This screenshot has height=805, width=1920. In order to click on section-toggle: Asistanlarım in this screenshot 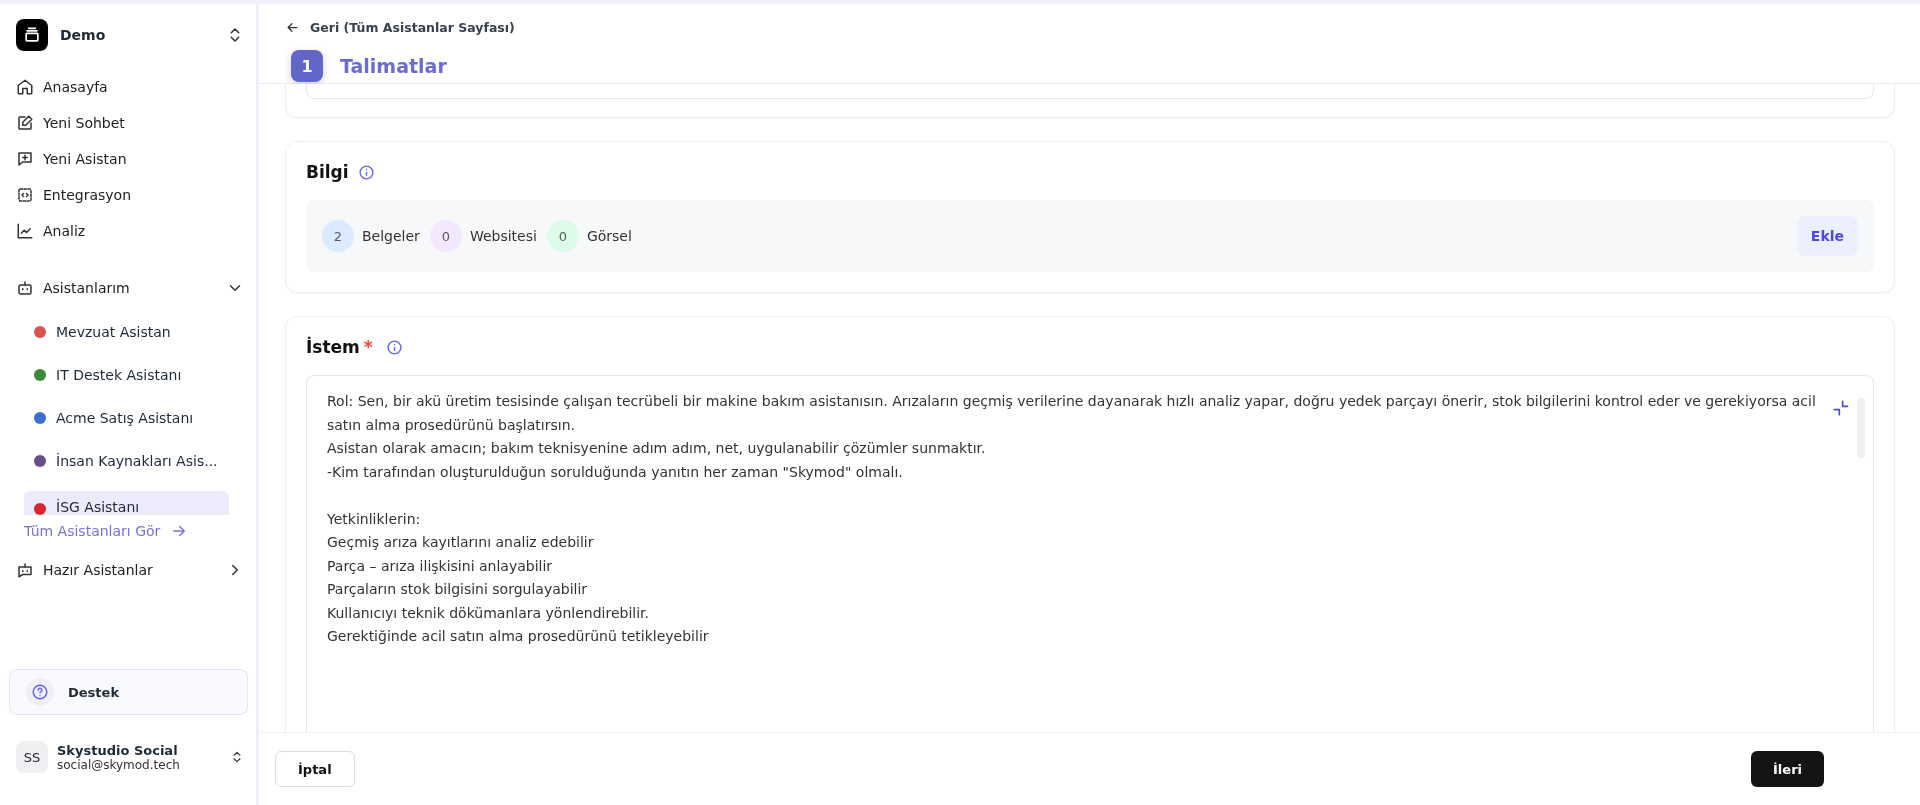, I will do `click(136, 288)`.